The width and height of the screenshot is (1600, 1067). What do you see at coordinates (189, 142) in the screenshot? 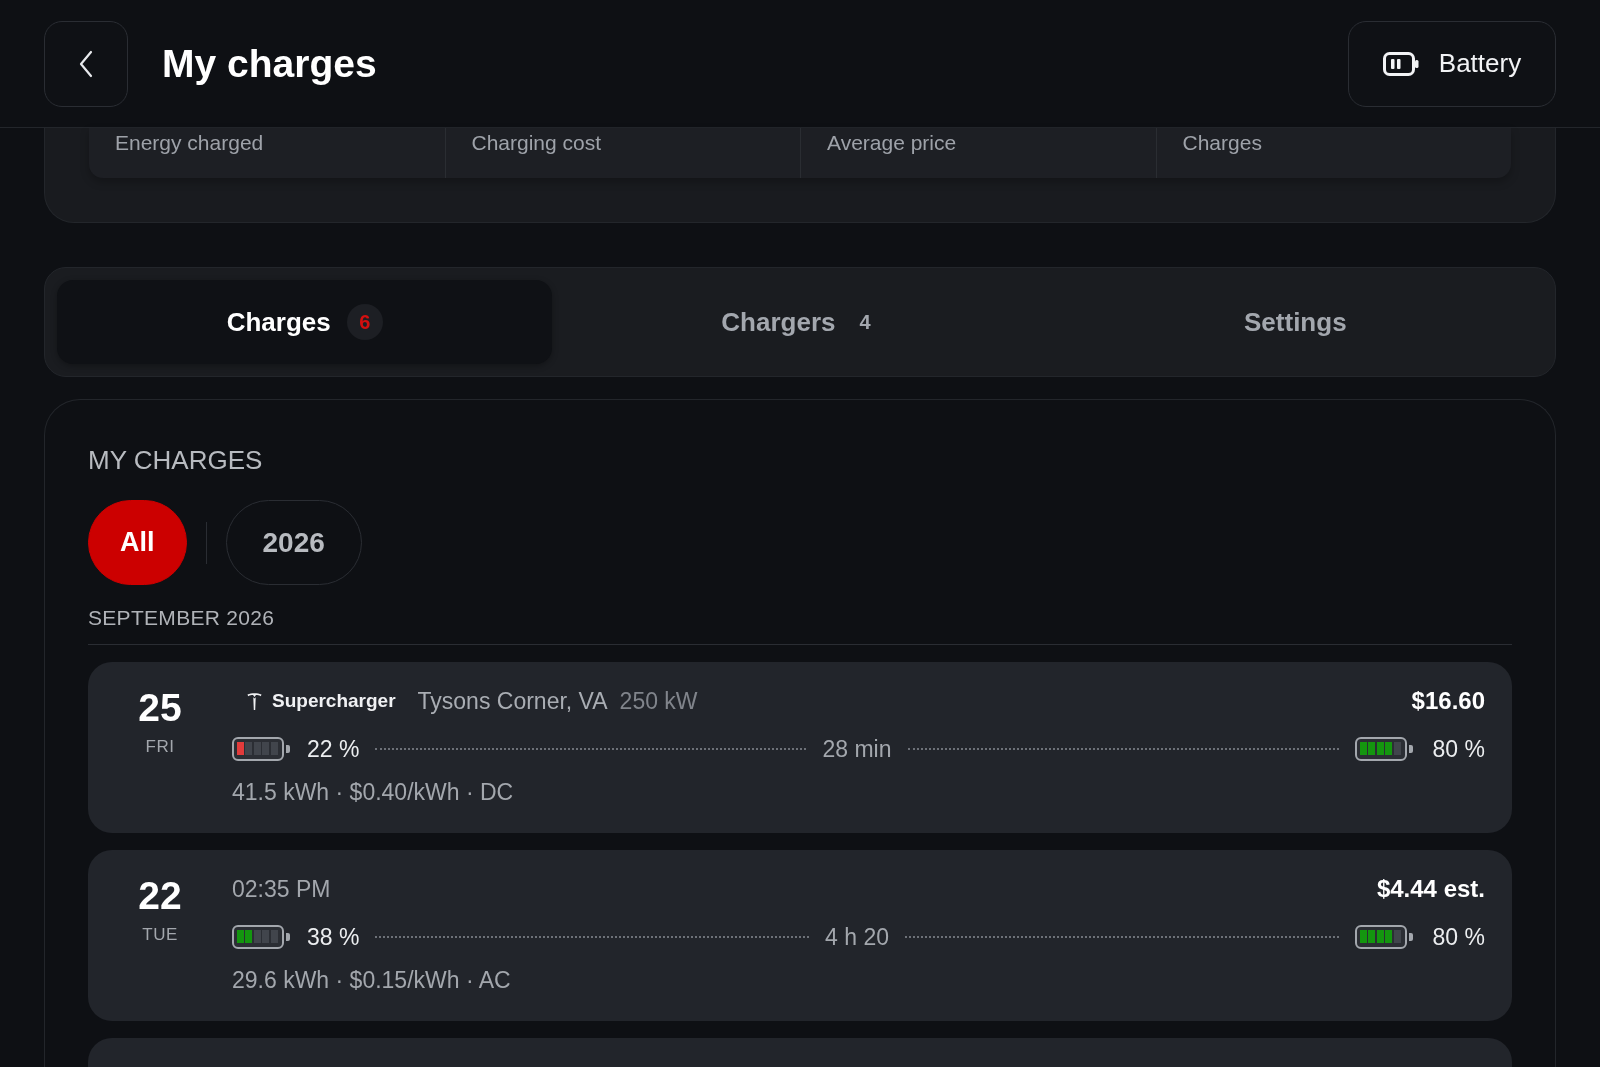
I see `stat-label: Energy charged` at bounding box center [189, 142].